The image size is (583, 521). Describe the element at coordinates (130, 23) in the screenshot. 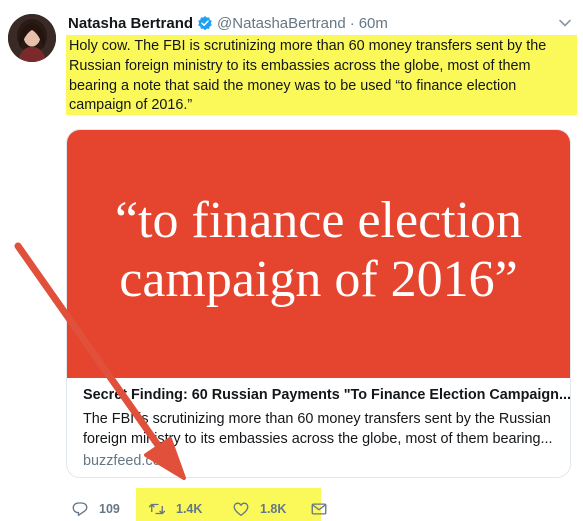

I see `author-name: Natasha Bertrand` at that location.